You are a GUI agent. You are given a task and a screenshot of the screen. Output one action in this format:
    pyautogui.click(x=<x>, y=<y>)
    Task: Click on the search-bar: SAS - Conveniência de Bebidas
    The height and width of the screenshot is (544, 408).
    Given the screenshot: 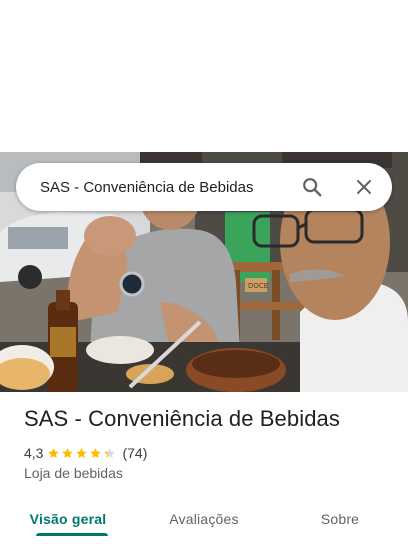 What is the action you would take?
    pyautogui.click(x=204, y=187)
    